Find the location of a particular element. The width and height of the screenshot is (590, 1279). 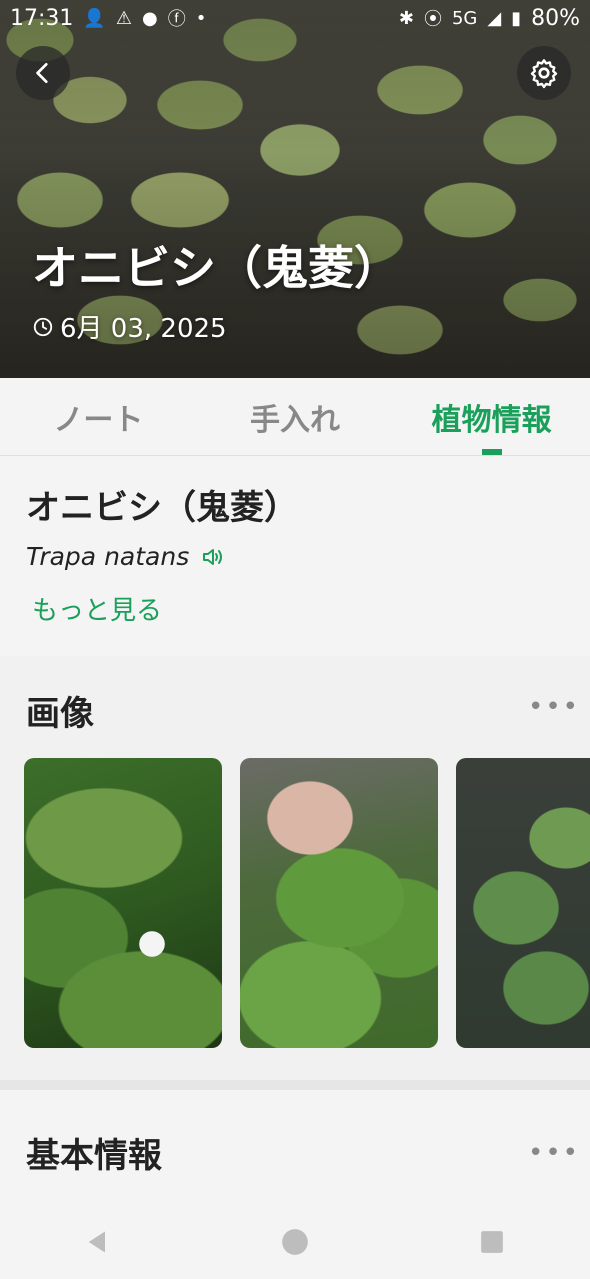

location-icon: ⦿ is located at coordinates (432, 19).